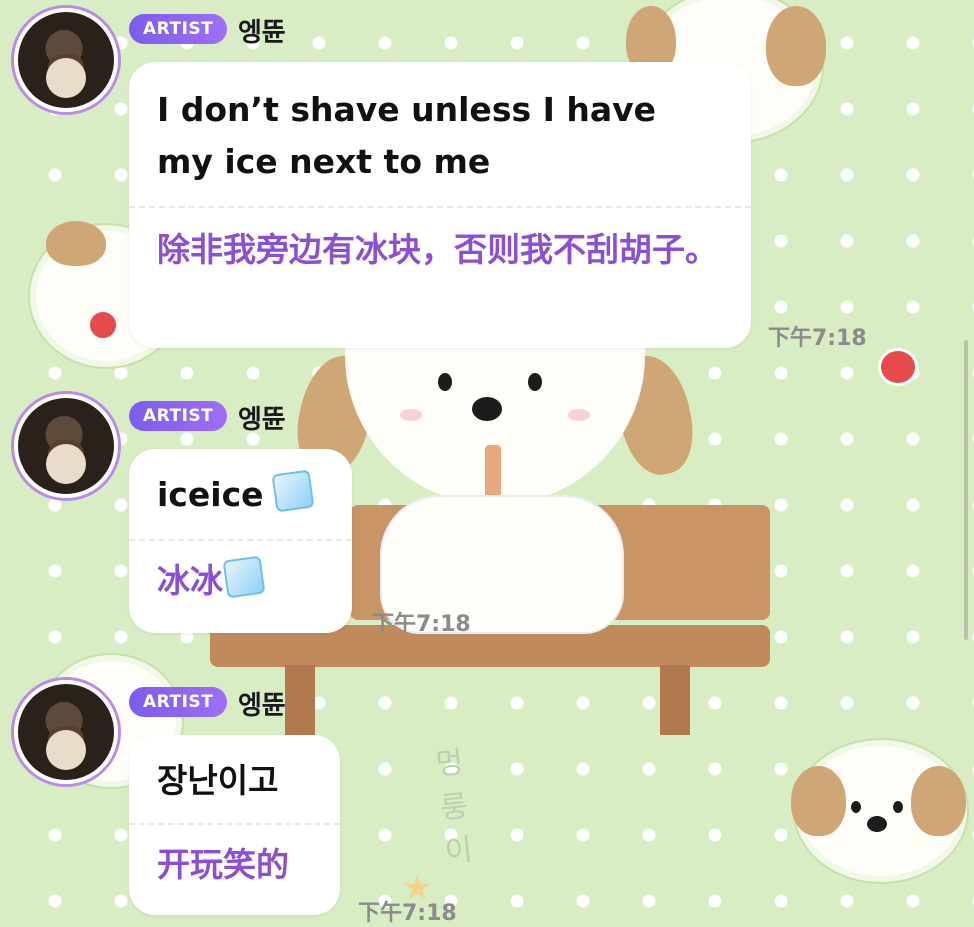 Image resolution: width=974 pixels, height=927 pixels. Describe the element at coordinates (454, 807) in the screenshot. I see `handwriting-decoration: 멍룽이` at that location.